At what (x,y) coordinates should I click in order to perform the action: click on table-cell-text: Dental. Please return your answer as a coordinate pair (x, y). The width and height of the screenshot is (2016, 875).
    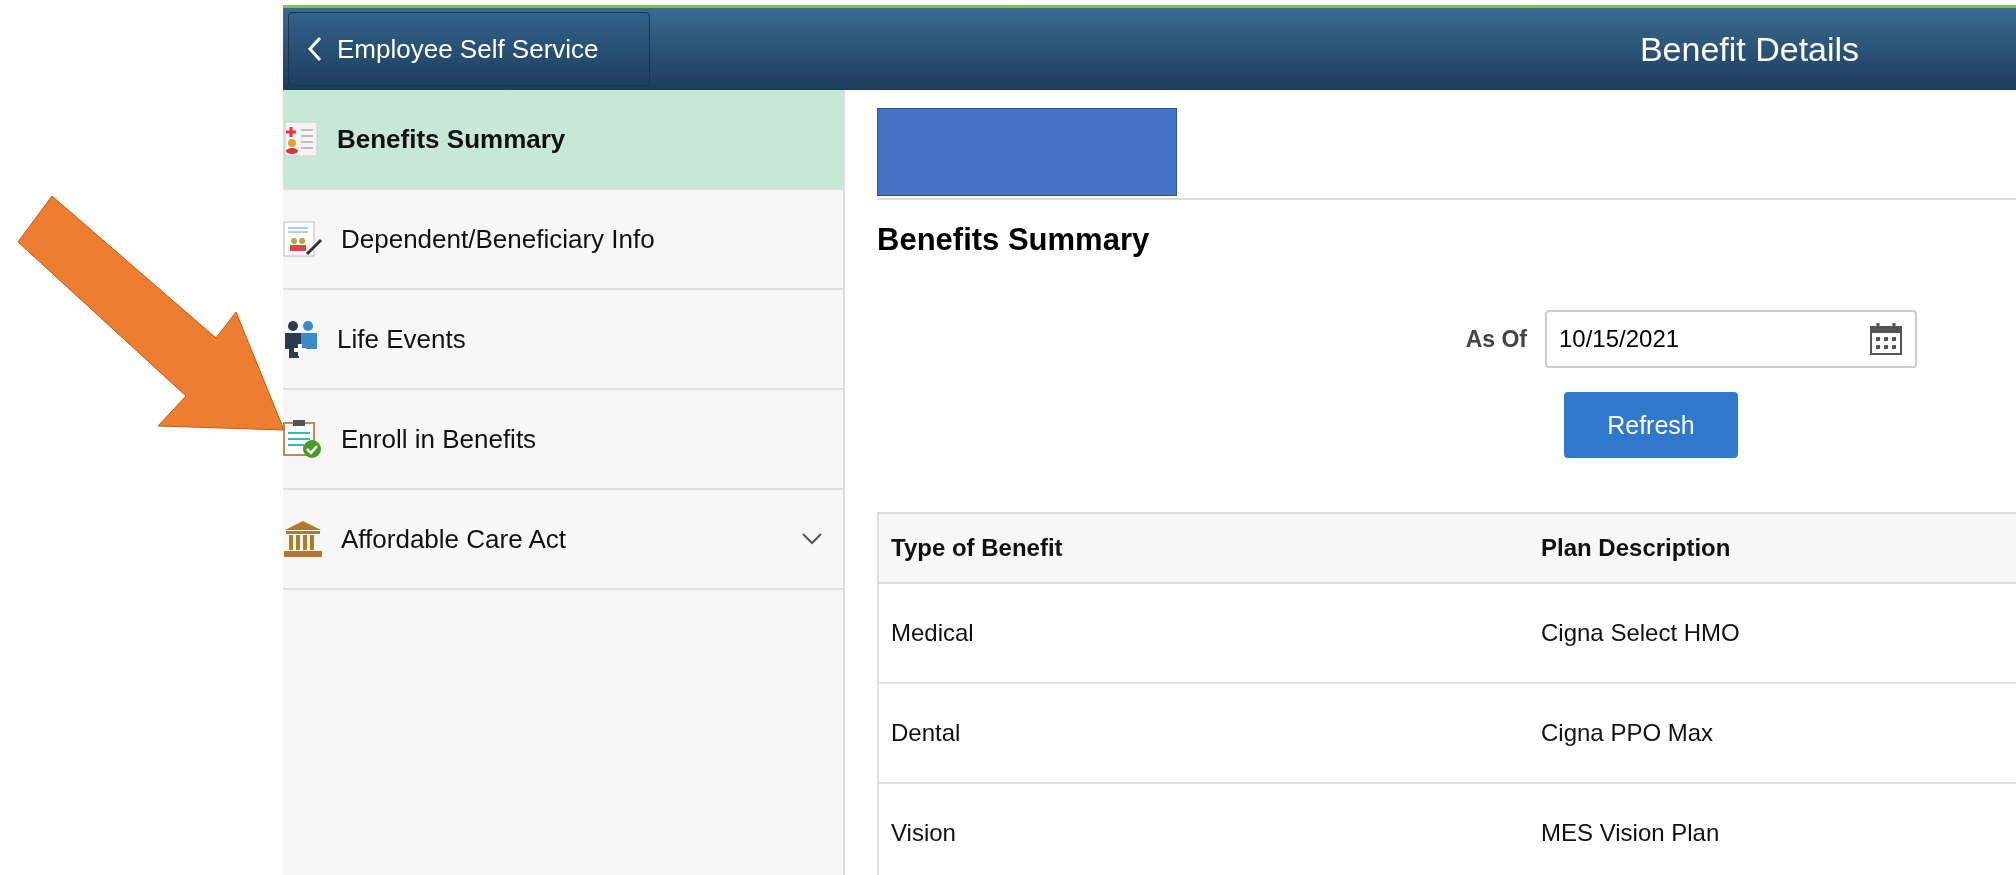
    Looking at the image, I should click on (926, 733).